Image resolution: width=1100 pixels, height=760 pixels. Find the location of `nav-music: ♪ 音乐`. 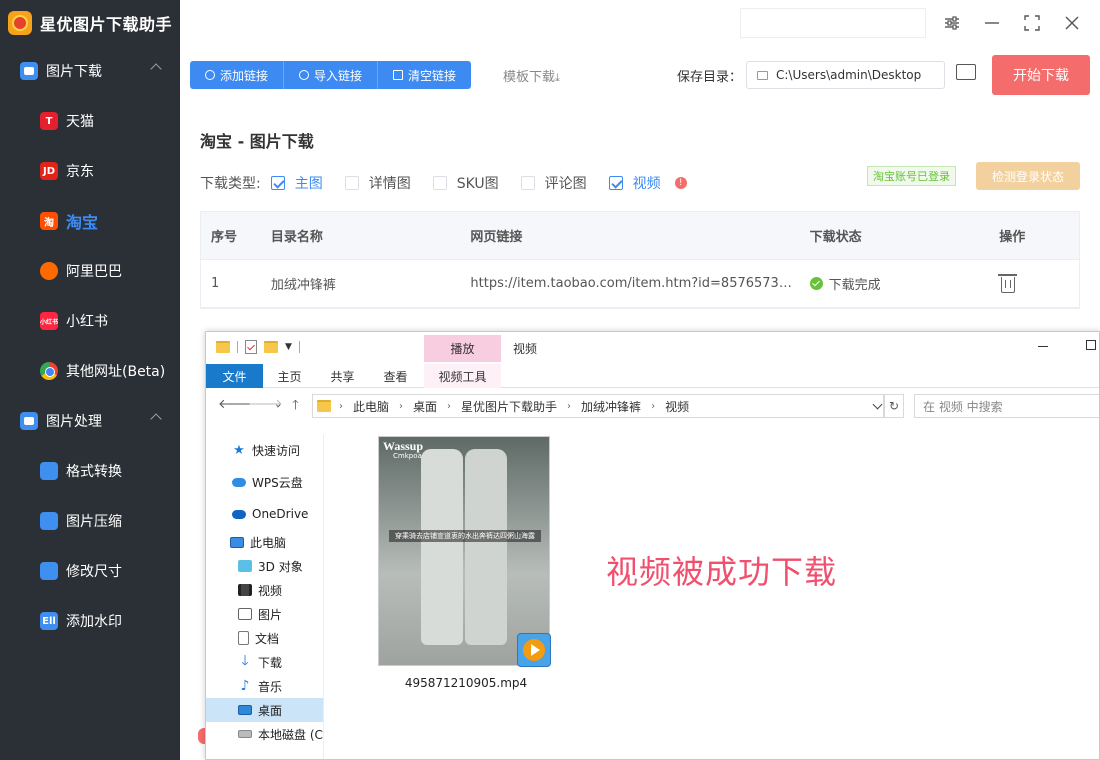

nav-music: ♪ 音乐 is located at coordinates (264, 686).